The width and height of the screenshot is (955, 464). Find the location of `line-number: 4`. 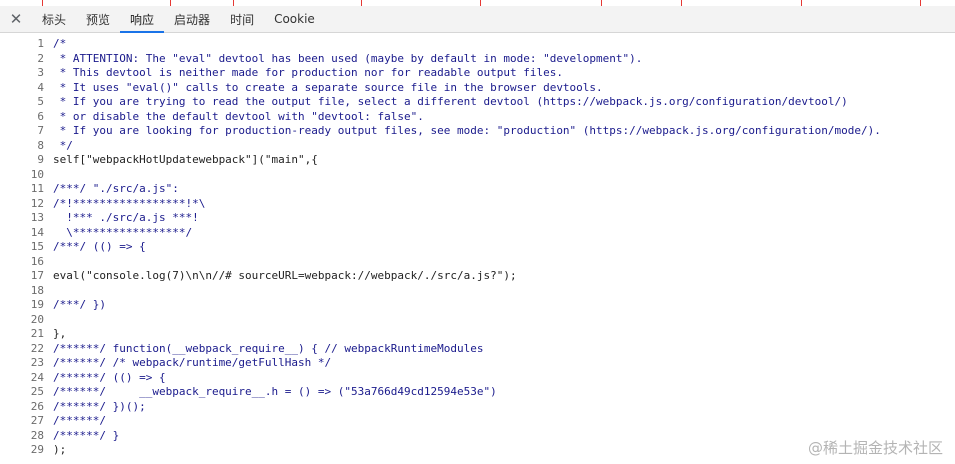

line-number: 4 is located at coordinates (40, 87).